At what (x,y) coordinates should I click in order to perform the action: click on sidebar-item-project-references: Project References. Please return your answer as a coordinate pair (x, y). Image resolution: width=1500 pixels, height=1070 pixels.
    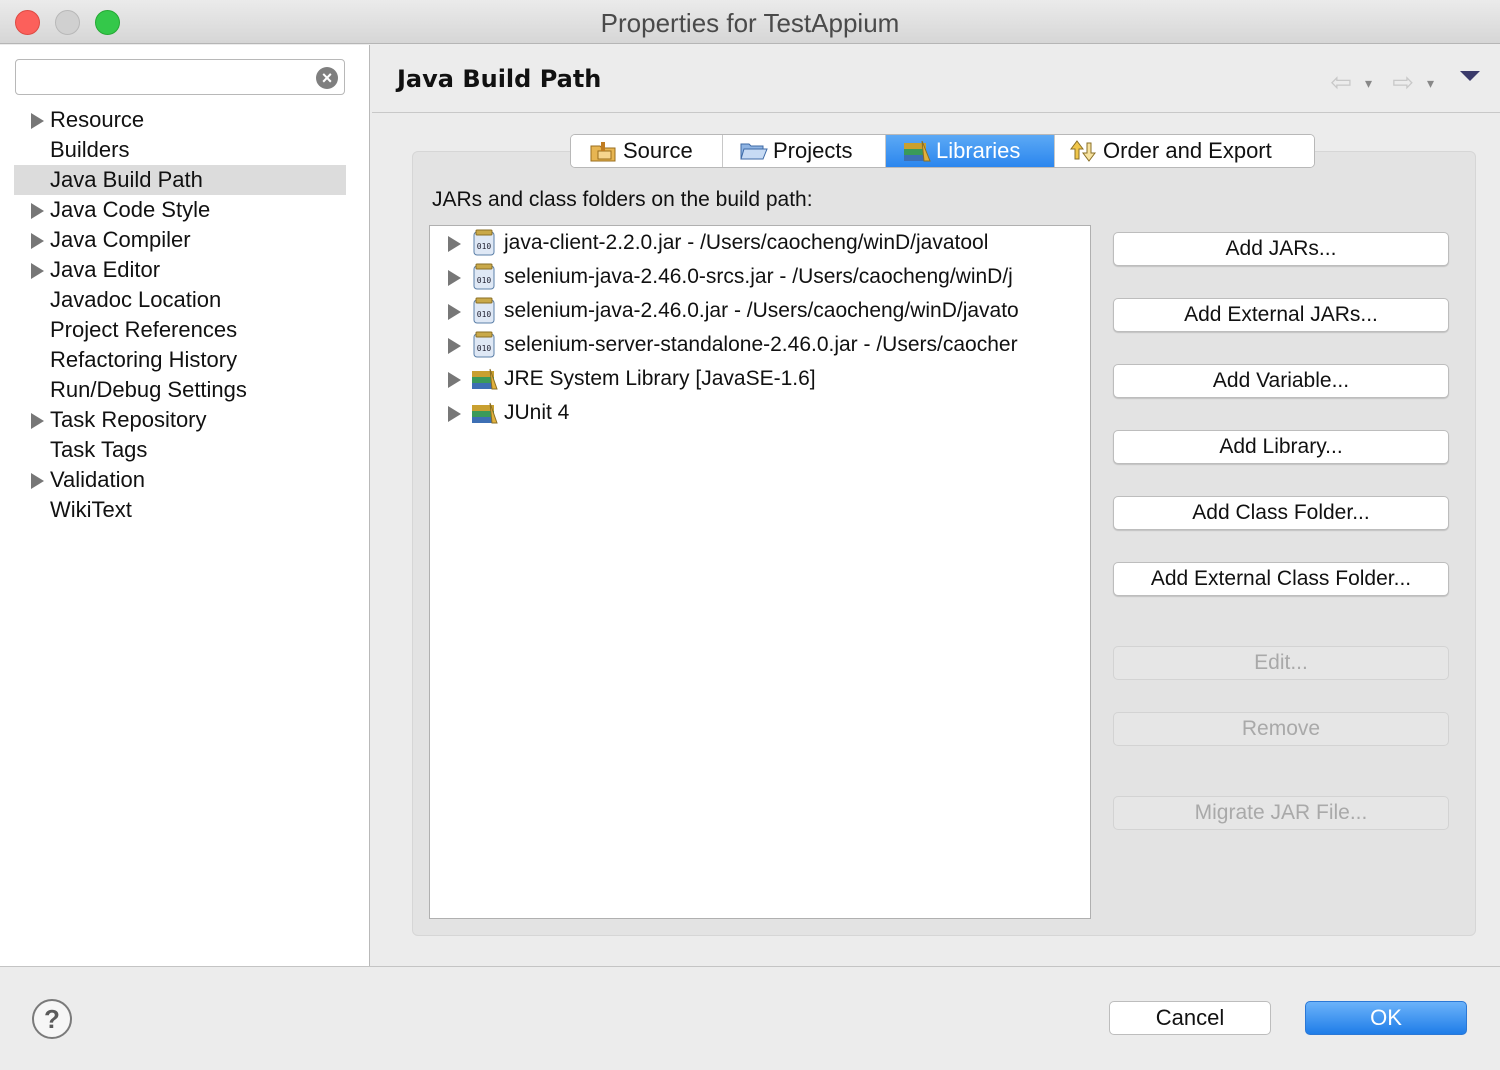
    Looking at the image, I should click on (180, 330).